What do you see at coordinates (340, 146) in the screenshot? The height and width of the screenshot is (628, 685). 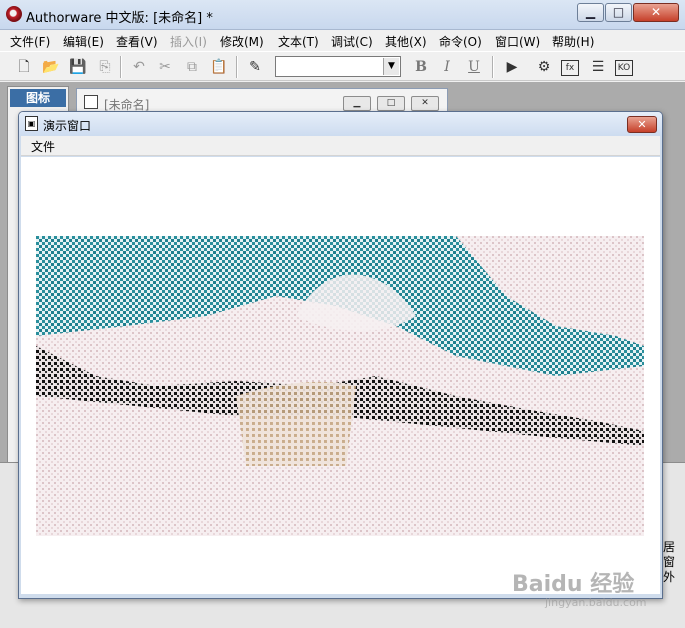 I see `presentation-menu-bar` at bounding box center [340, 146].